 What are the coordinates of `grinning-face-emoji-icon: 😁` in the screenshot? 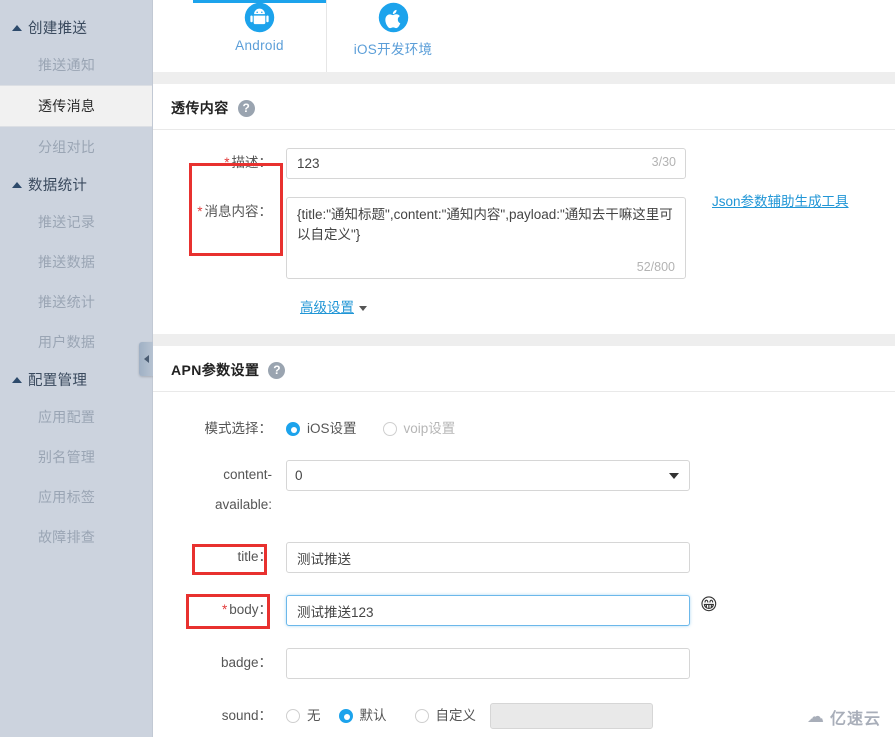 It's located at (710, 605).